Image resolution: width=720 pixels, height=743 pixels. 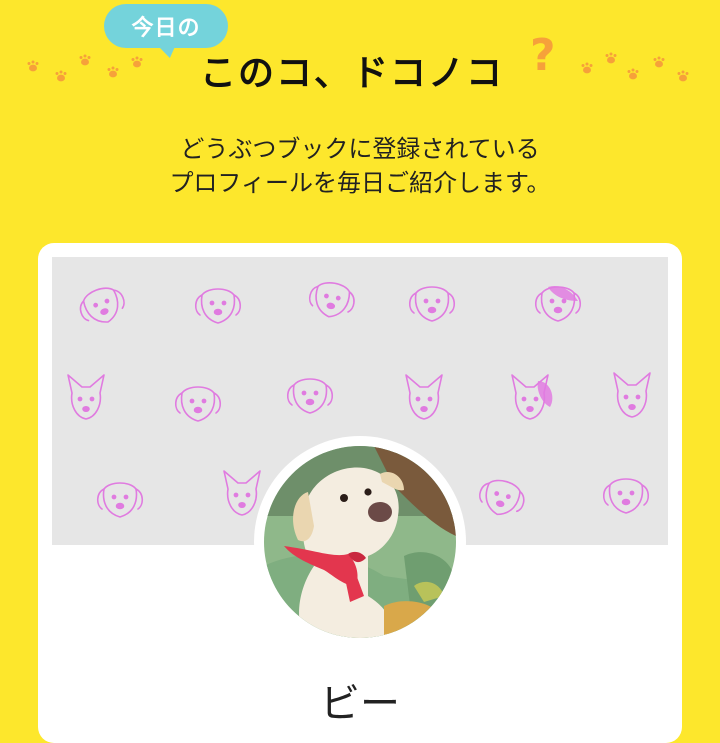 I want to click on paw-prints-right, so click(x=643, y=70).